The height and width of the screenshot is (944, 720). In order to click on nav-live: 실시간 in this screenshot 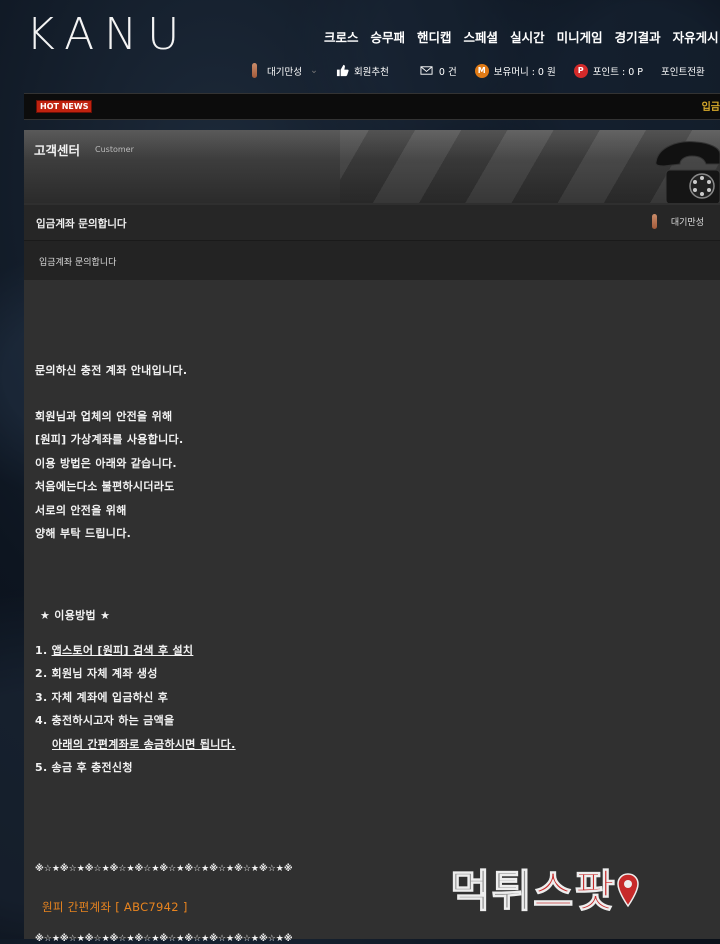, I will do `click(527, 36)`.